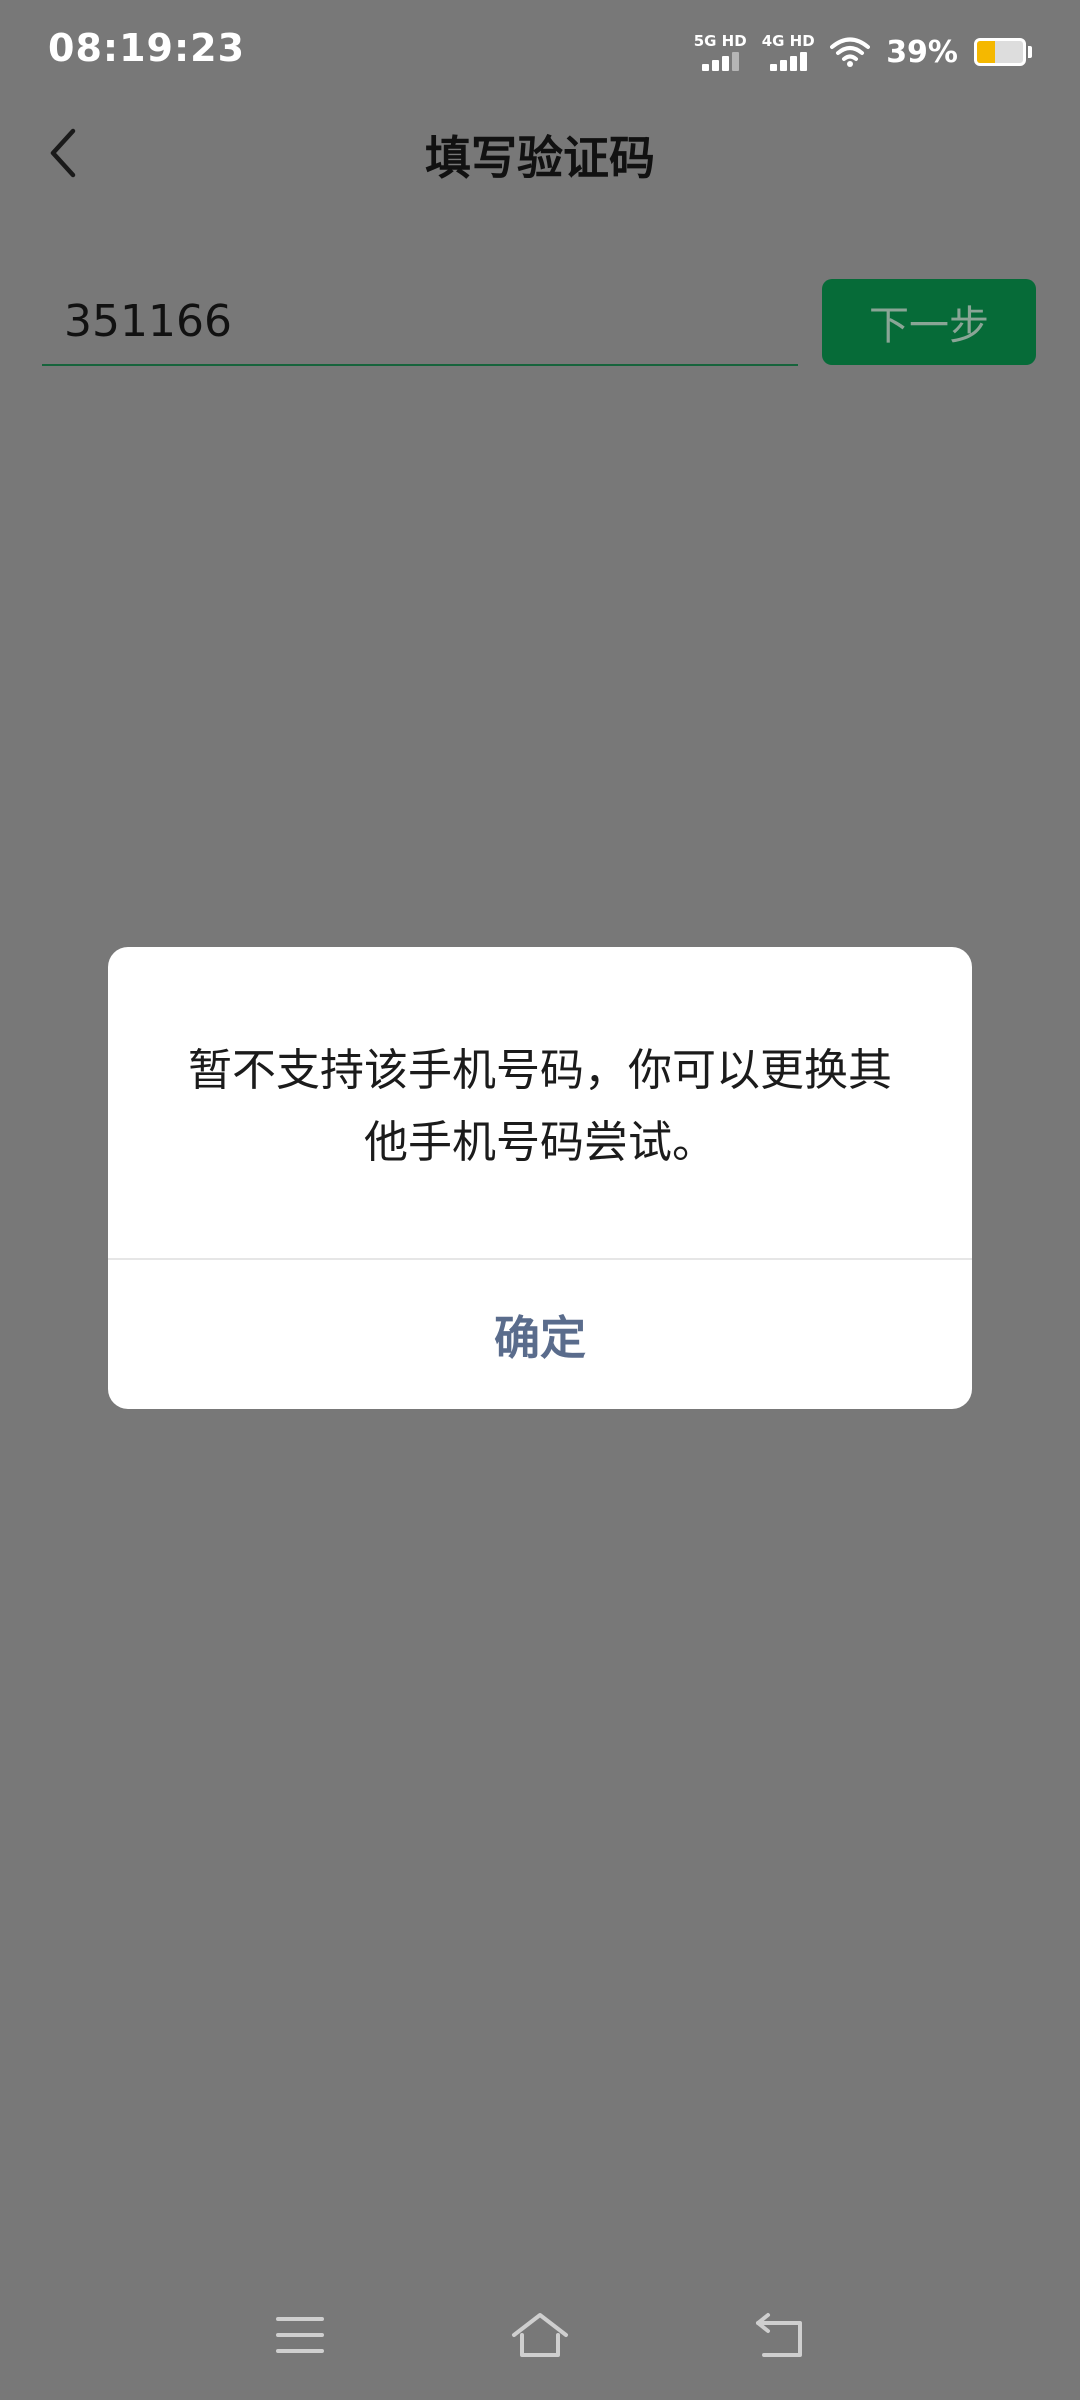 The width and height of the screenshot is (1080, 2400). Describe the element at coordinates (1000, 52) in the screenshot. I see `battery-icon` at that location.